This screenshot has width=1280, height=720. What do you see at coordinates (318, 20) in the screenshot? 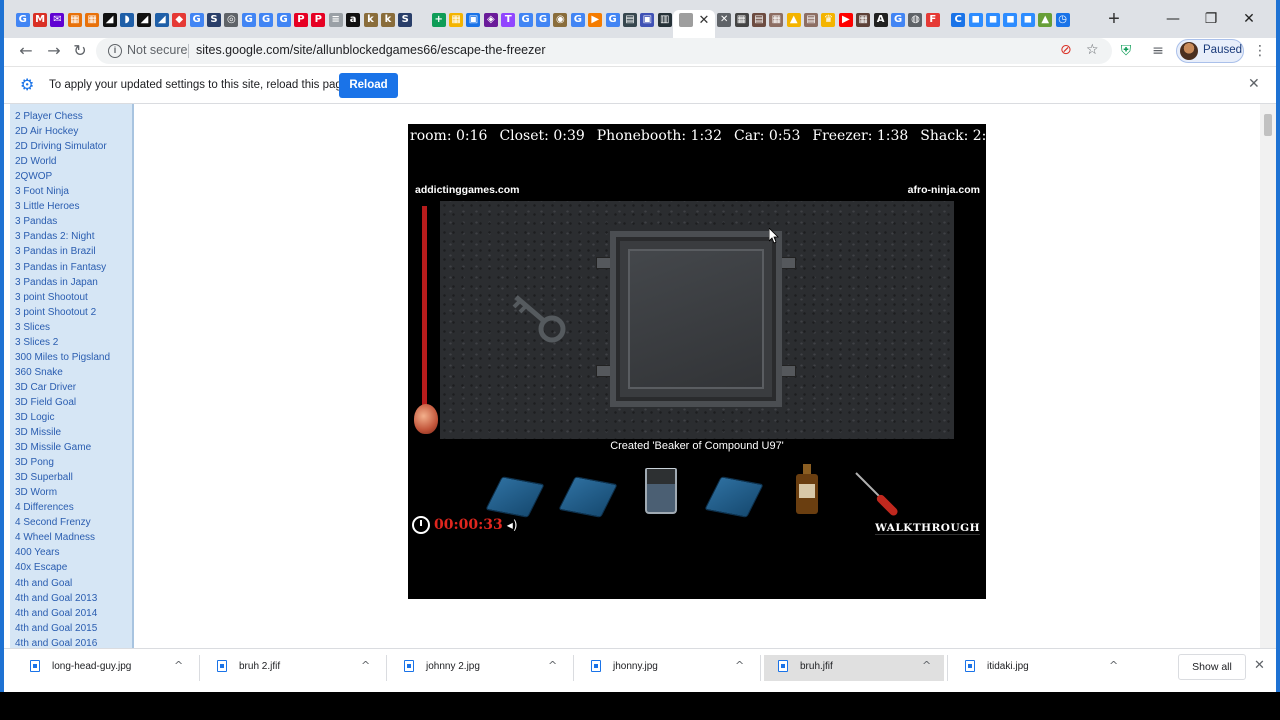
I see `browser-tab: P` at bounding box center [318, 20].